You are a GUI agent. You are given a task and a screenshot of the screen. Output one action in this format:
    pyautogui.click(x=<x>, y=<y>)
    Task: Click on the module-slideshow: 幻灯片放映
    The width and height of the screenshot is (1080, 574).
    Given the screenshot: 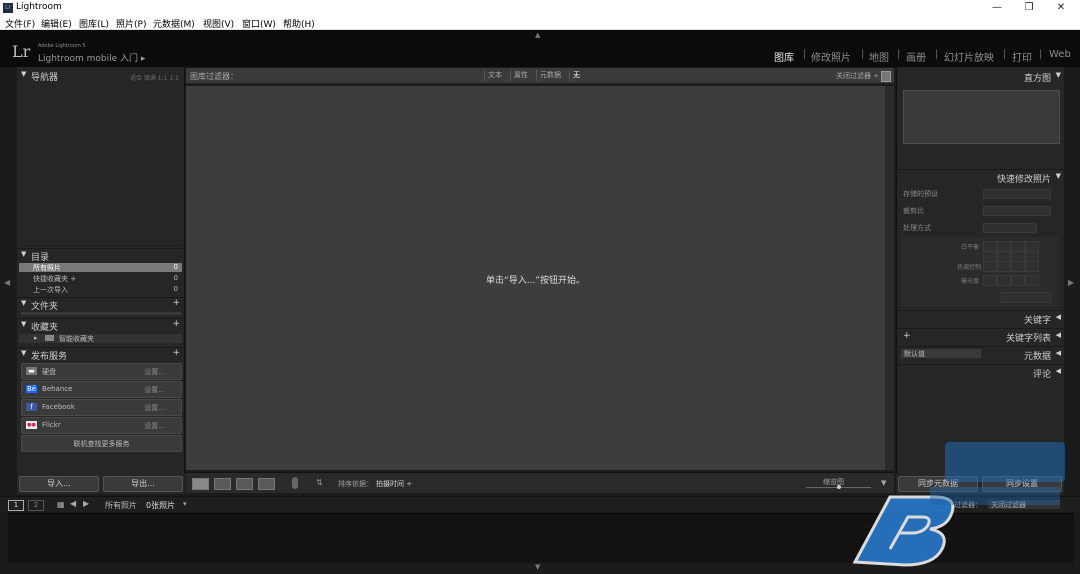 What is the action you would take?
    pyautogui.click(x=969, y=56)
    